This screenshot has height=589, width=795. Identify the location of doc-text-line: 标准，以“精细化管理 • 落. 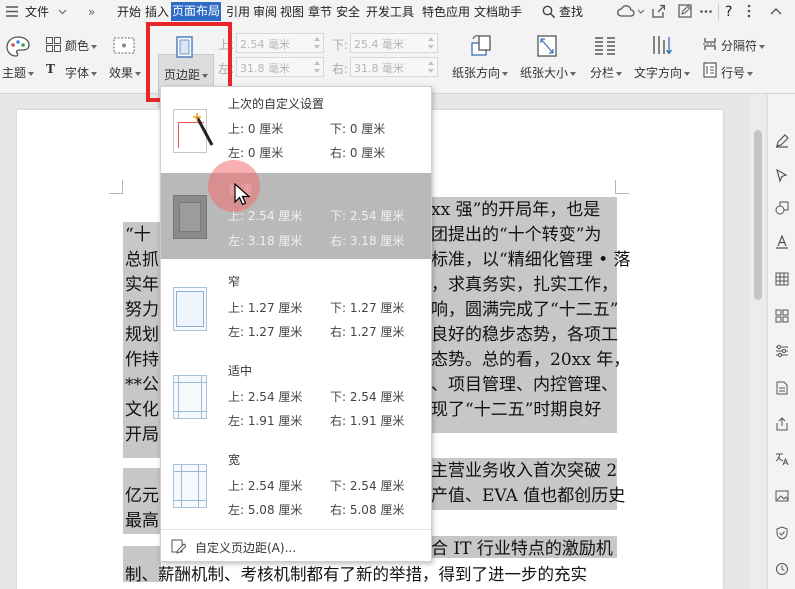
(531, 260).